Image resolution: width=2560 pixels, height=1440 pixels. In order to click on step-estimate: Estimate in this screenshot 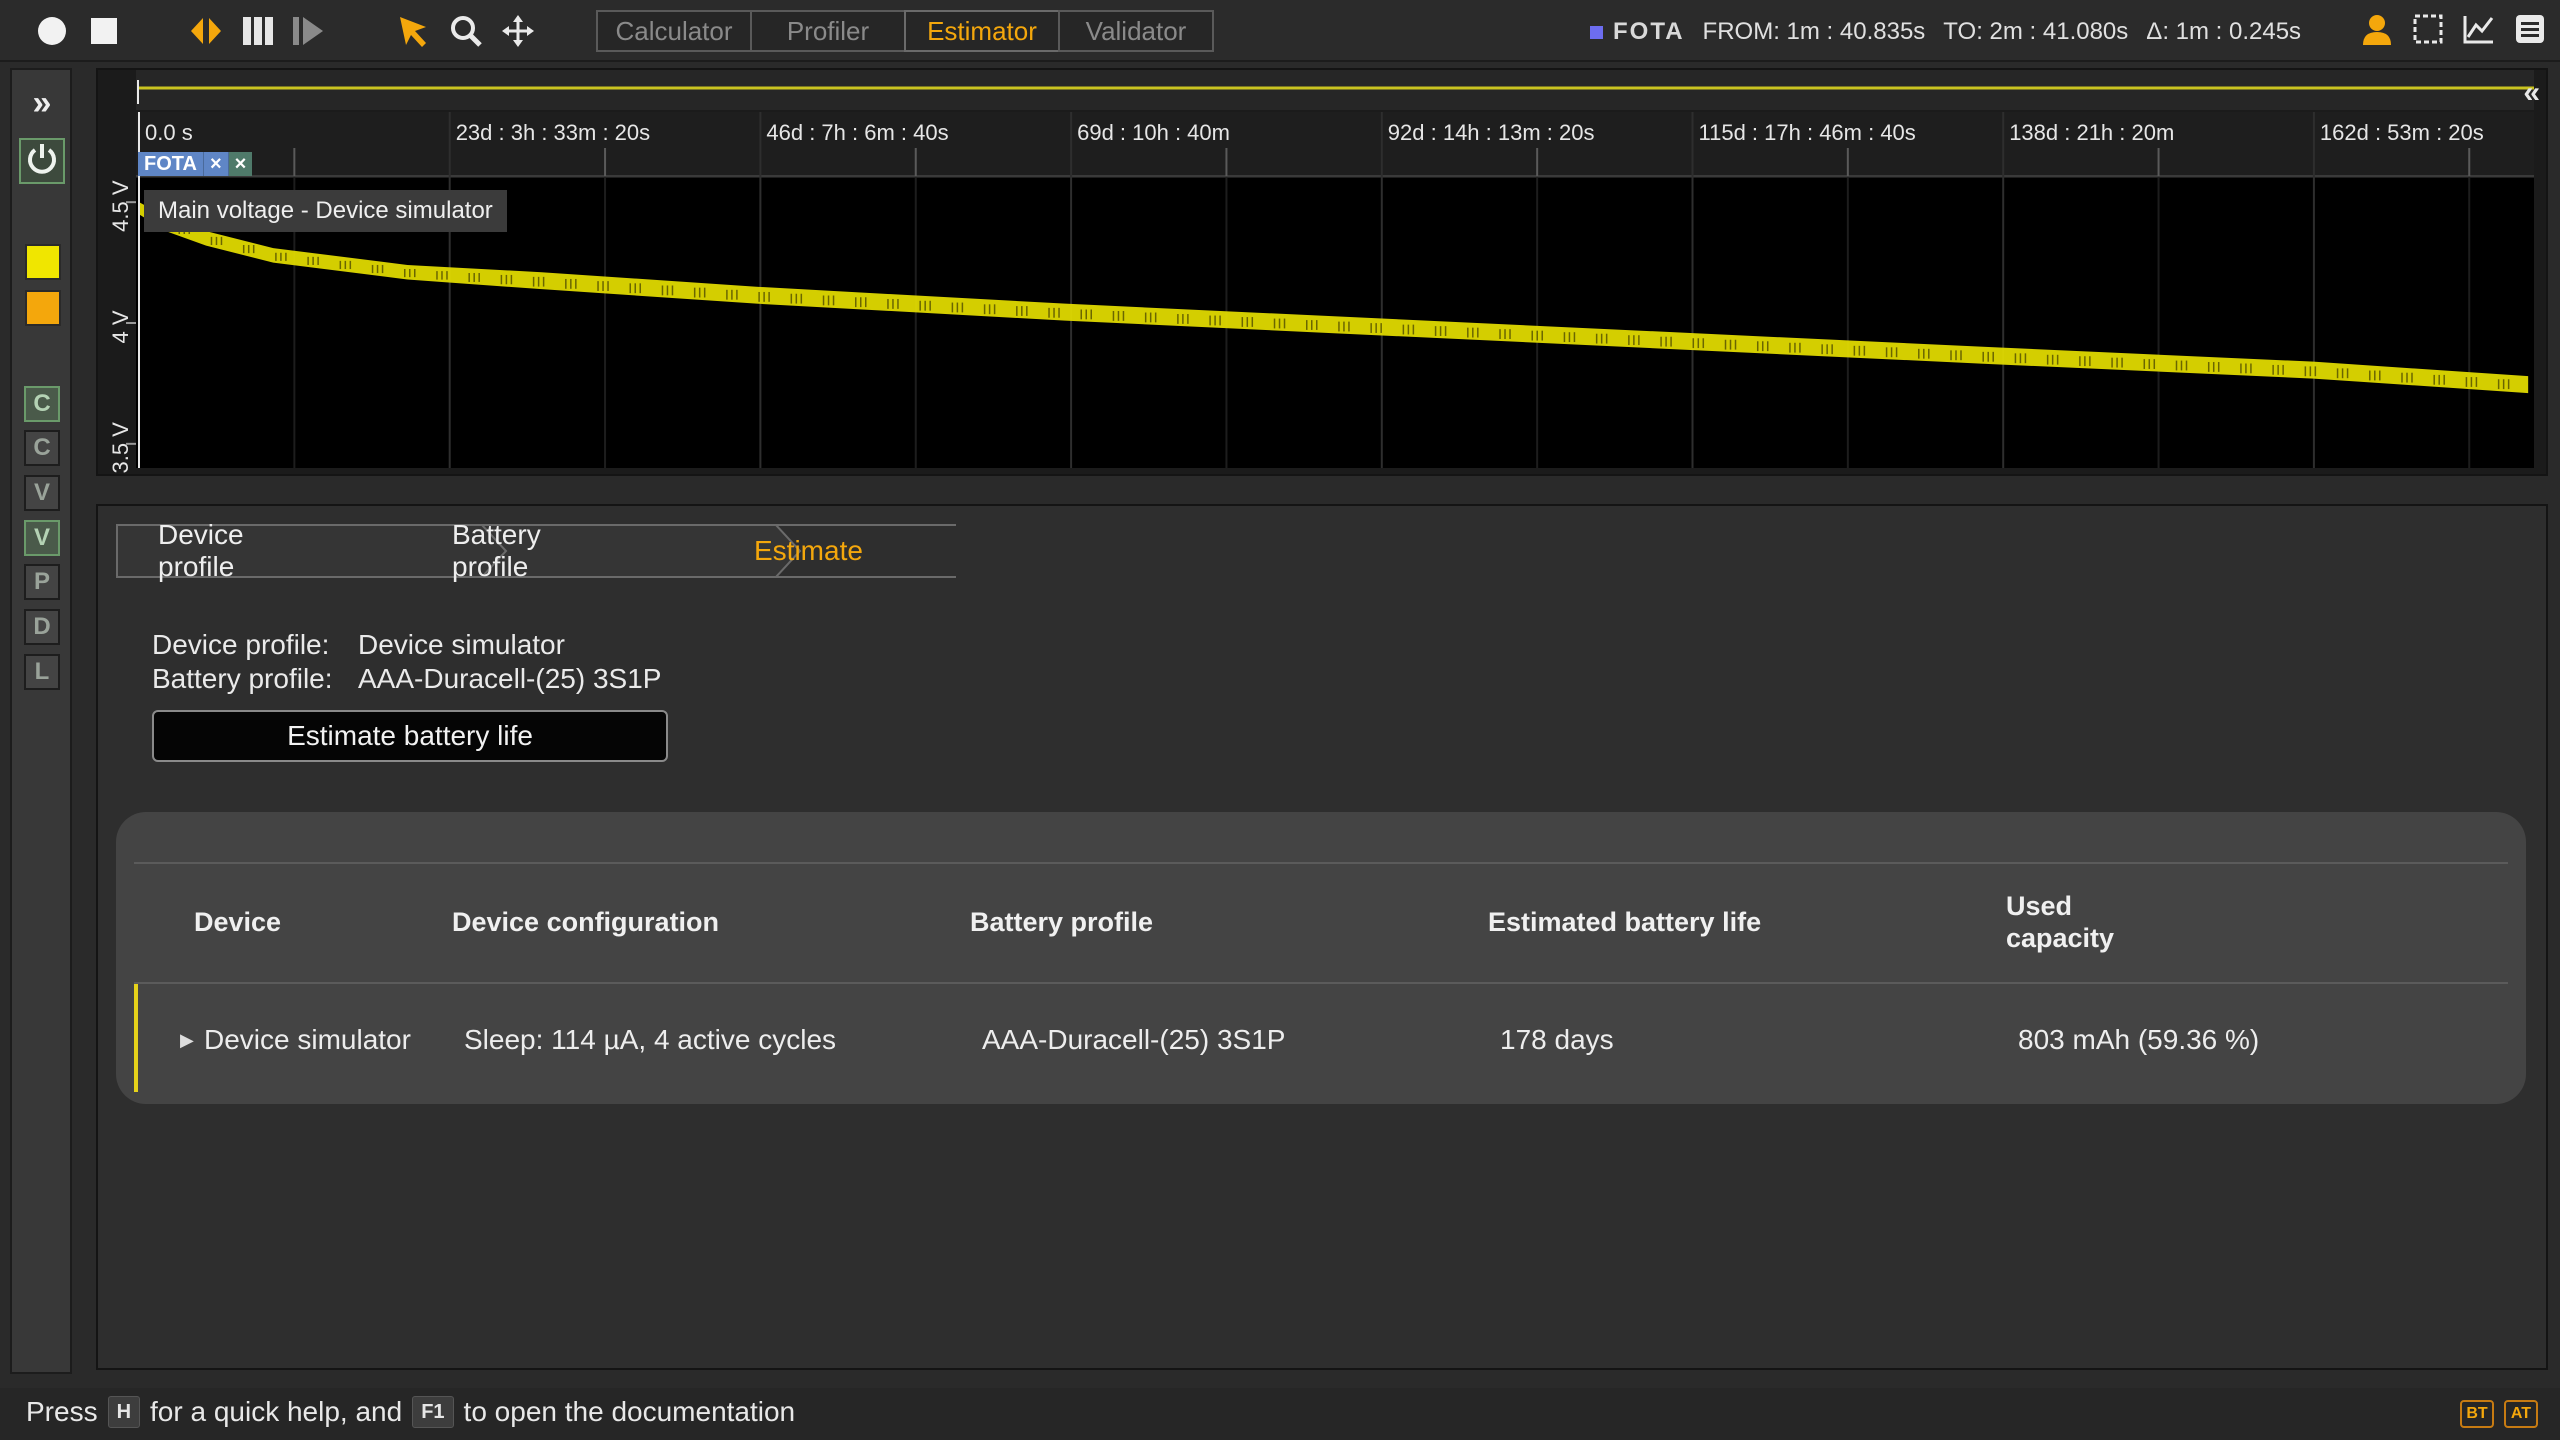, I will do `click(808, 551)`.